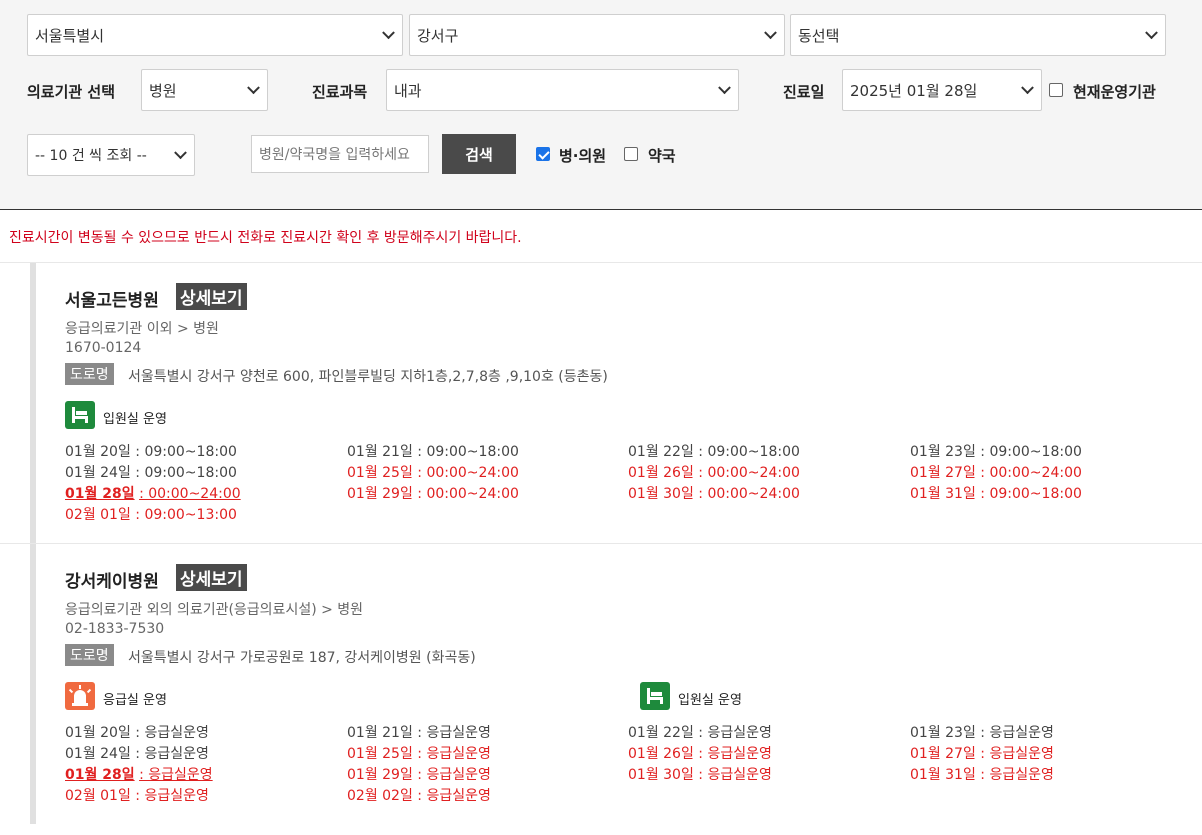 Image resolution: width=1202 pixels, height=835 pixels. Describe the element at coordinates (112, 298) in the screenshot. I see `hospital-name: 서울고든병원` at that location.